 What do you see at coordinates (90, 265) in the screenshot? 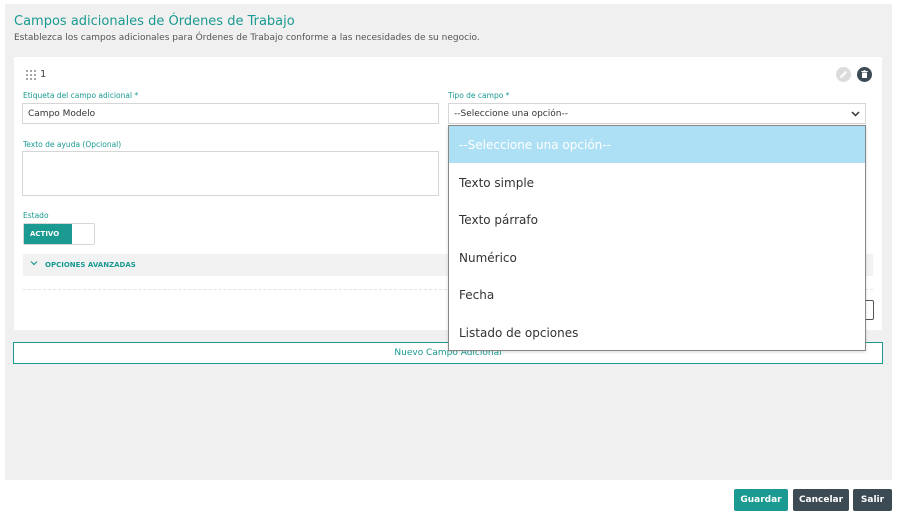
I see `advanced-options-label: OPCIONES AVANZADAS` at bounding box center [90, 265].